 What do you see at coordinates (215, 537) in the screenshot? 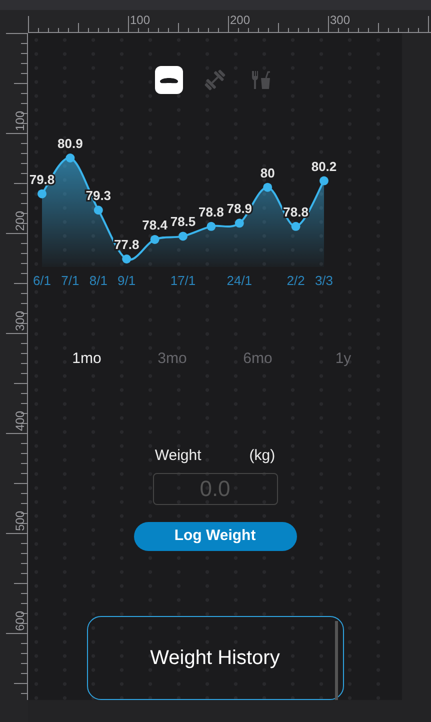
I see `log-weight-button: Log Weight` at bounding box center [215, 537].